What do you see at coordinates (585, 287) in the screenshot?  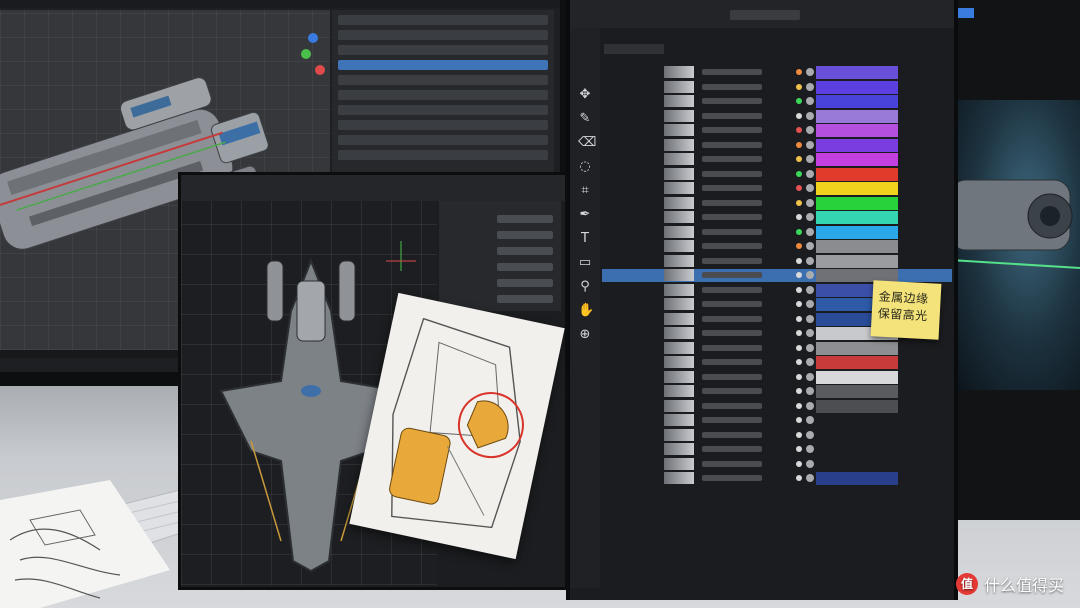 I see `eyedropper-icon: ⚲` at bounding box center [585, 287].